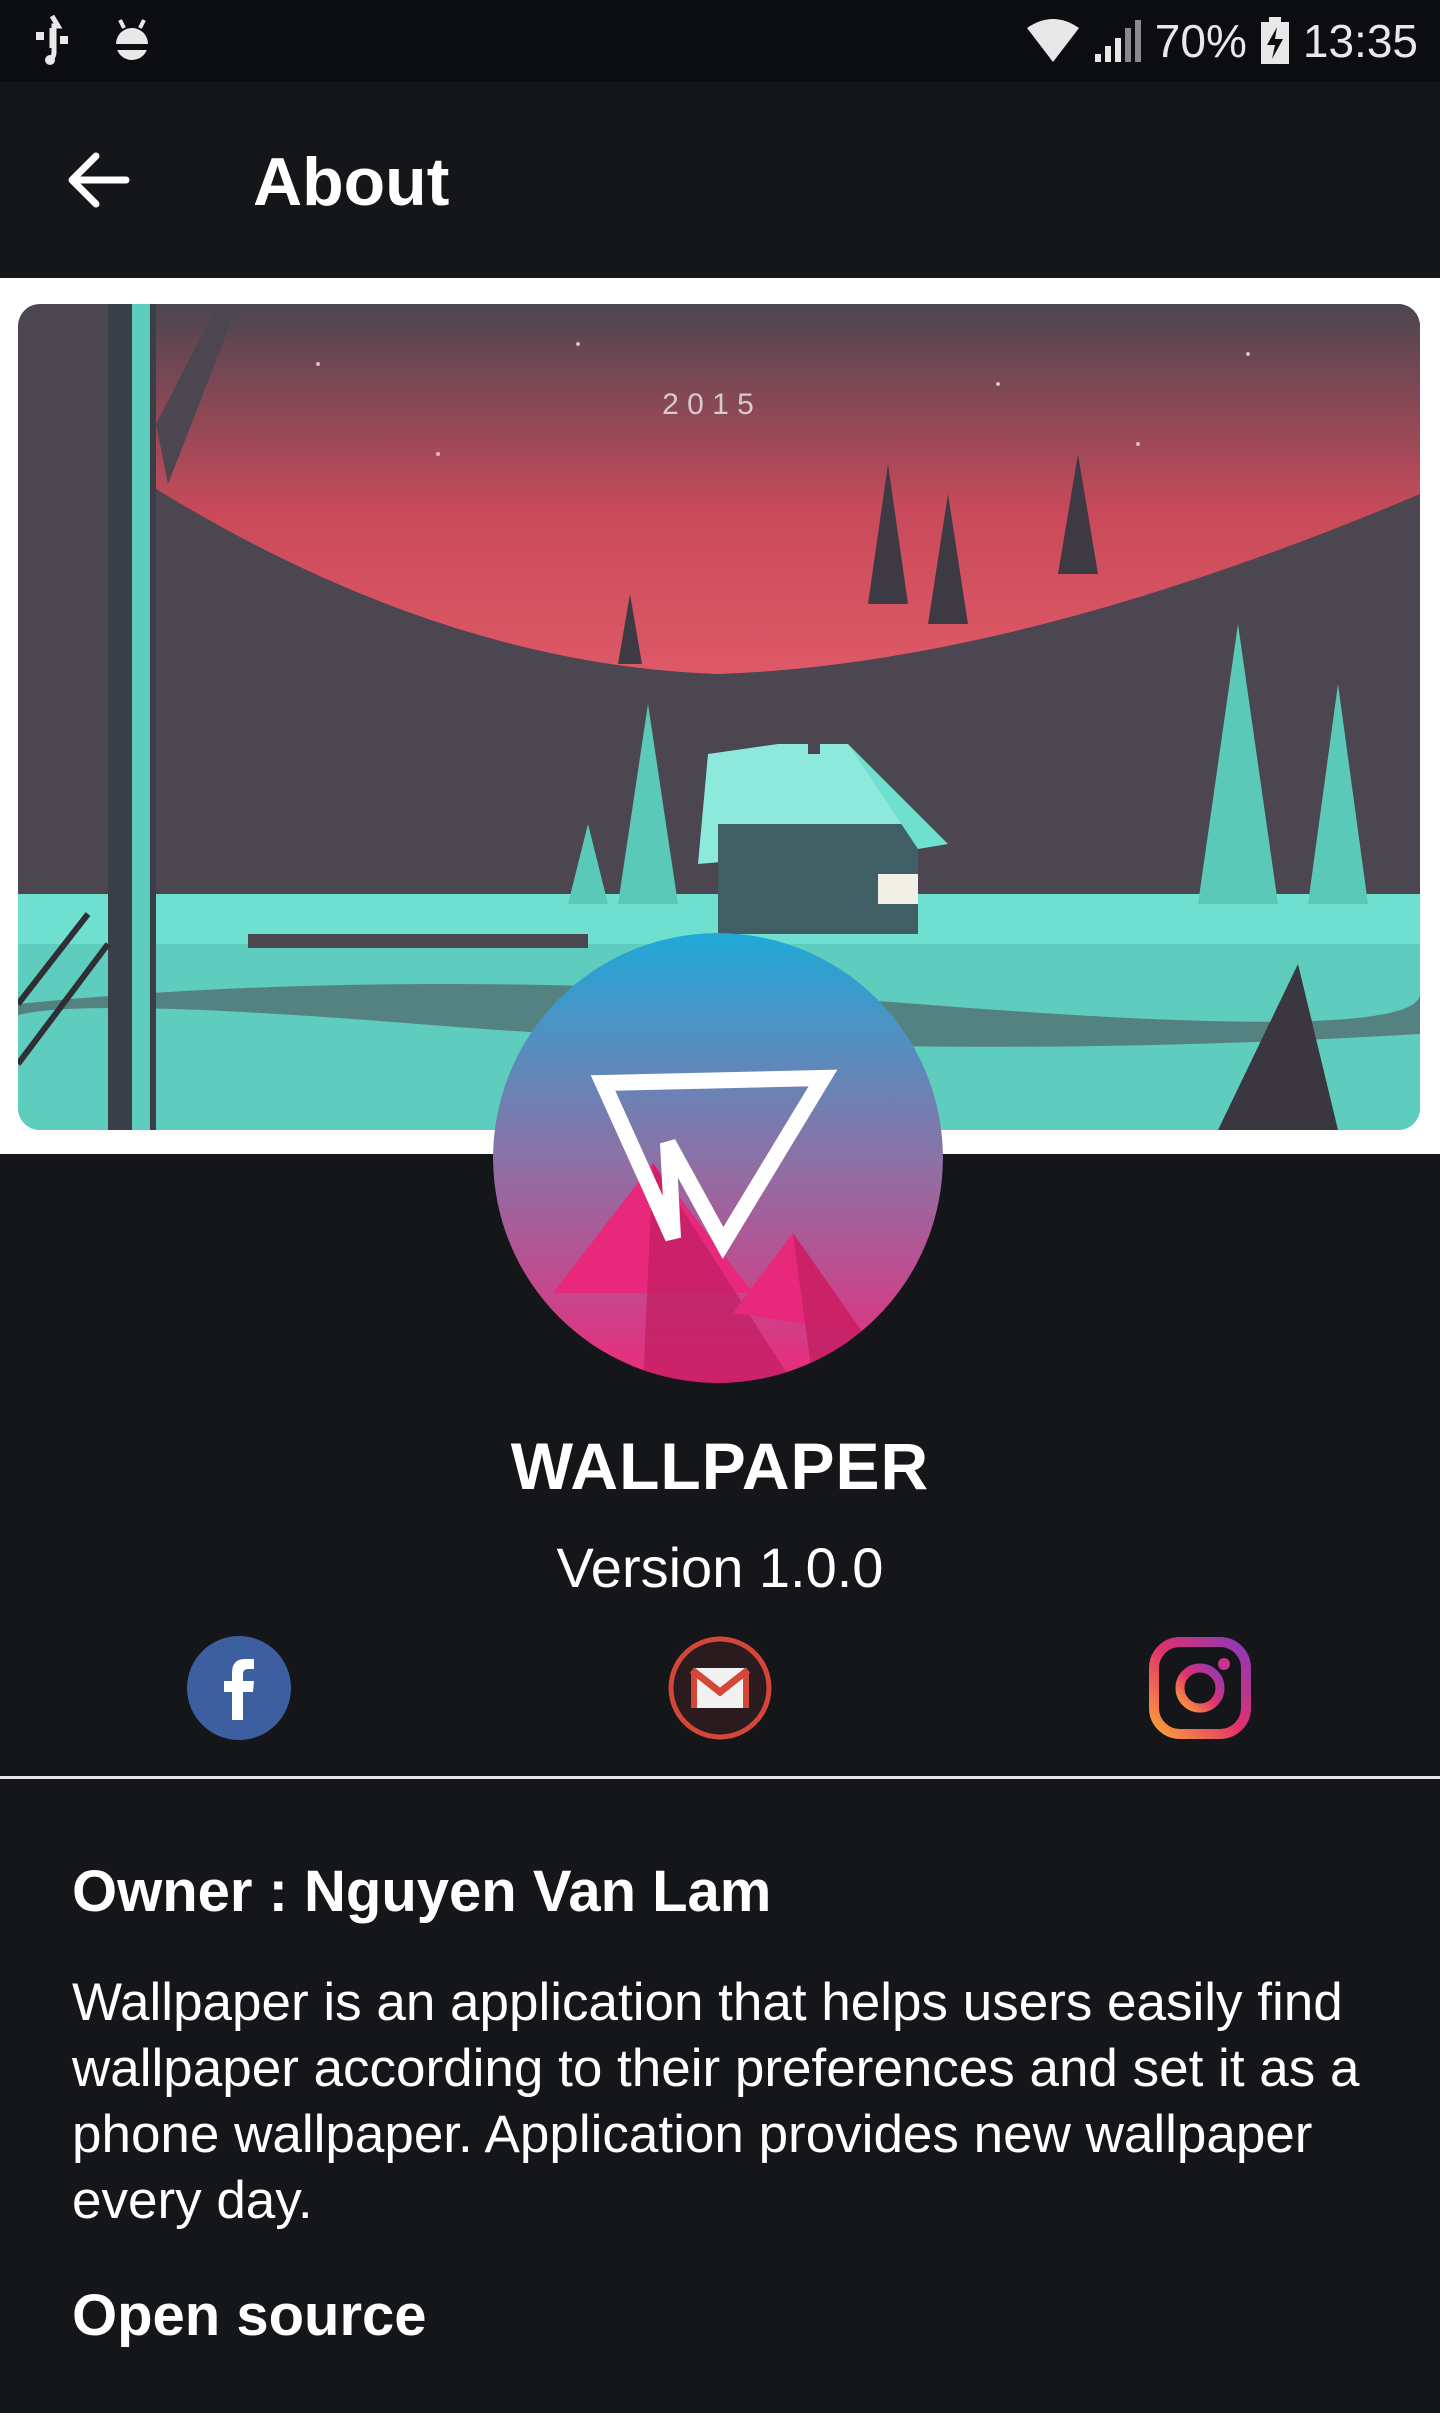 This screenshot has width=1440, height=2413. I want to click on instagram-button, so click(1200, 1688).